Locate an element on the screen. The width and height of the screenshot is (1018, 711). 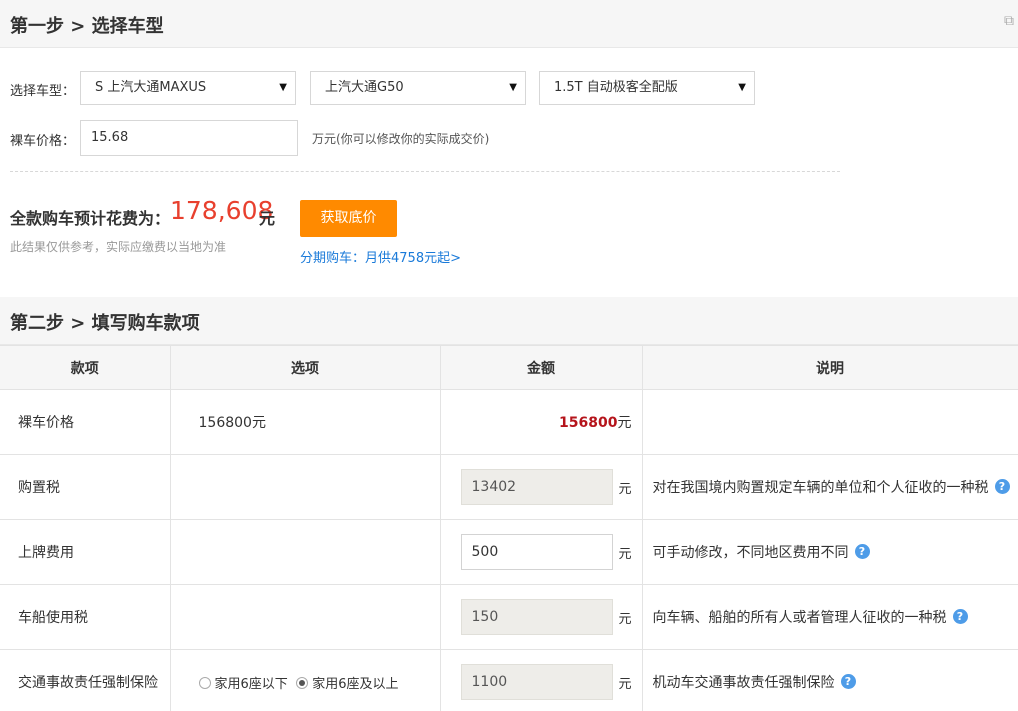
series-select: 上汽大通G50 ▼ is located at coordinates (418, 88).